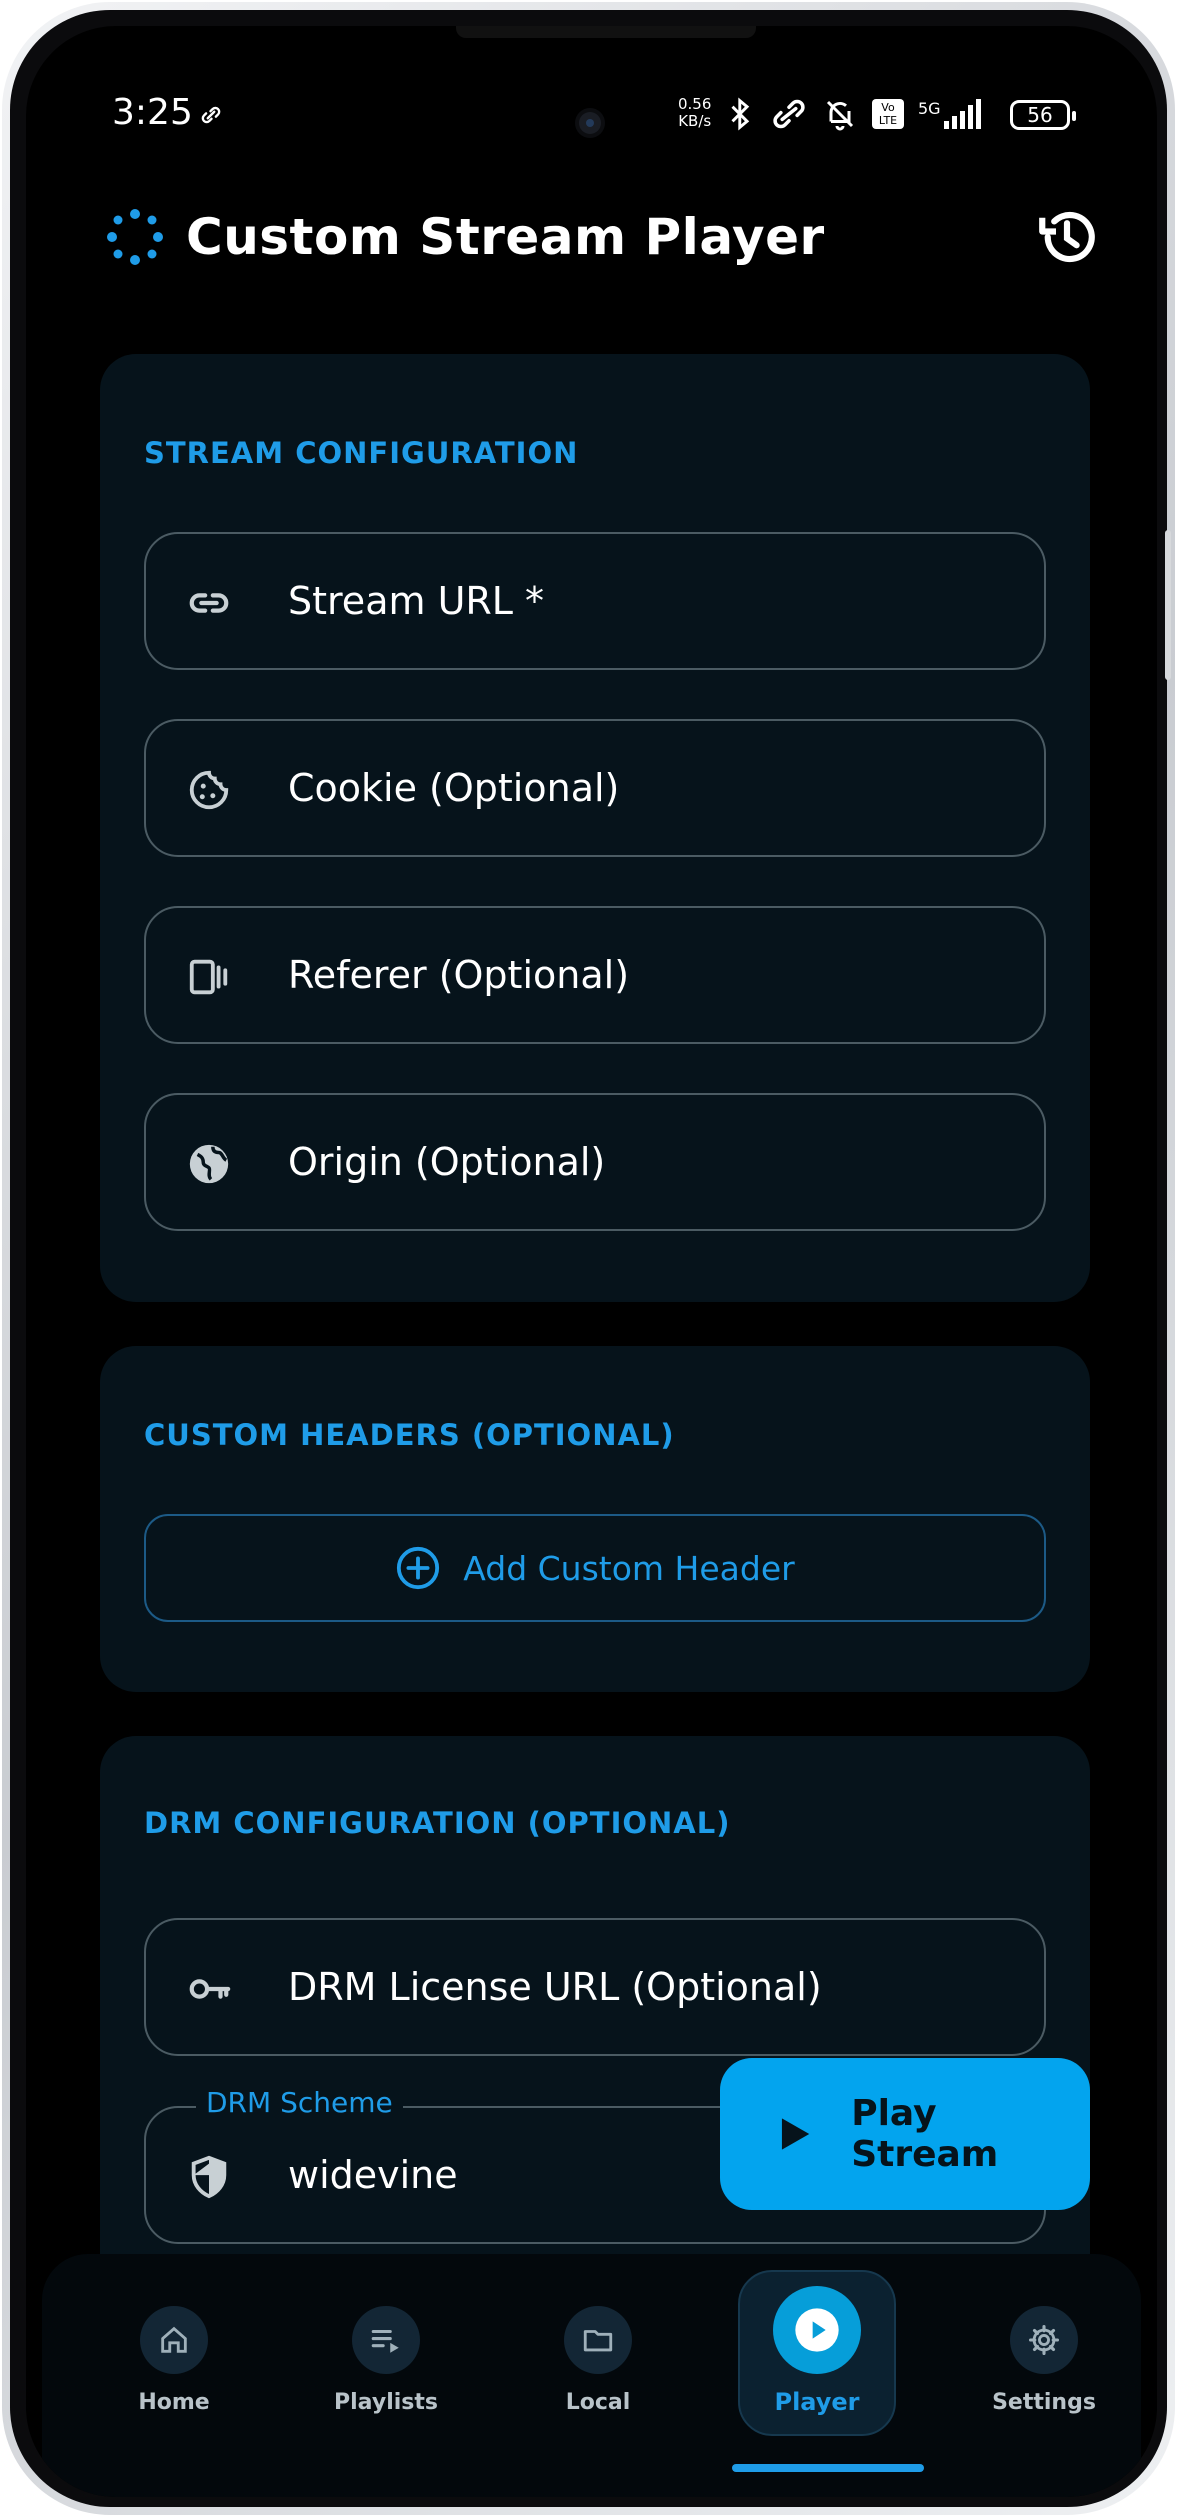 The width and height of the screenshot is (1179, 2519). Describe the element at coordinates (828, 2468) in the screenshot. I see `nav-active-indicator` at that location.